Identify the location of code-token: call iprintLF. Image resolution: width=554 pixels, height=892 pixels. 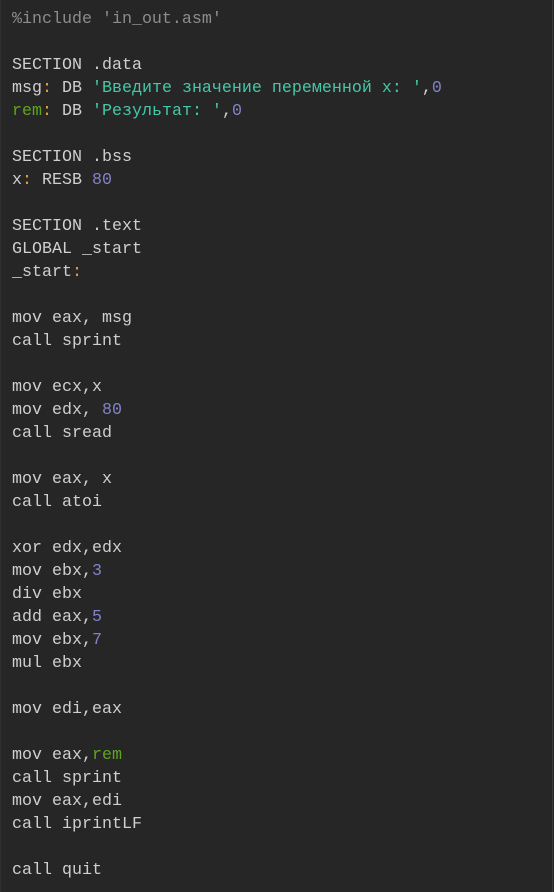
(77, 824).